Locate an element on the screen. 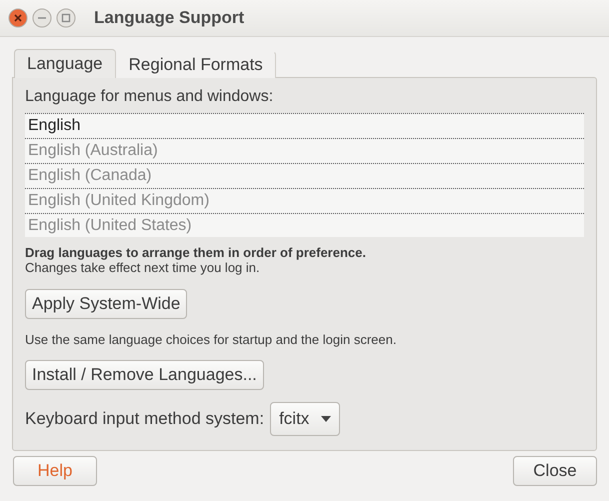  hint-text: Drag languages to arrange them in order of preference. is located at coordinates (196, 252).